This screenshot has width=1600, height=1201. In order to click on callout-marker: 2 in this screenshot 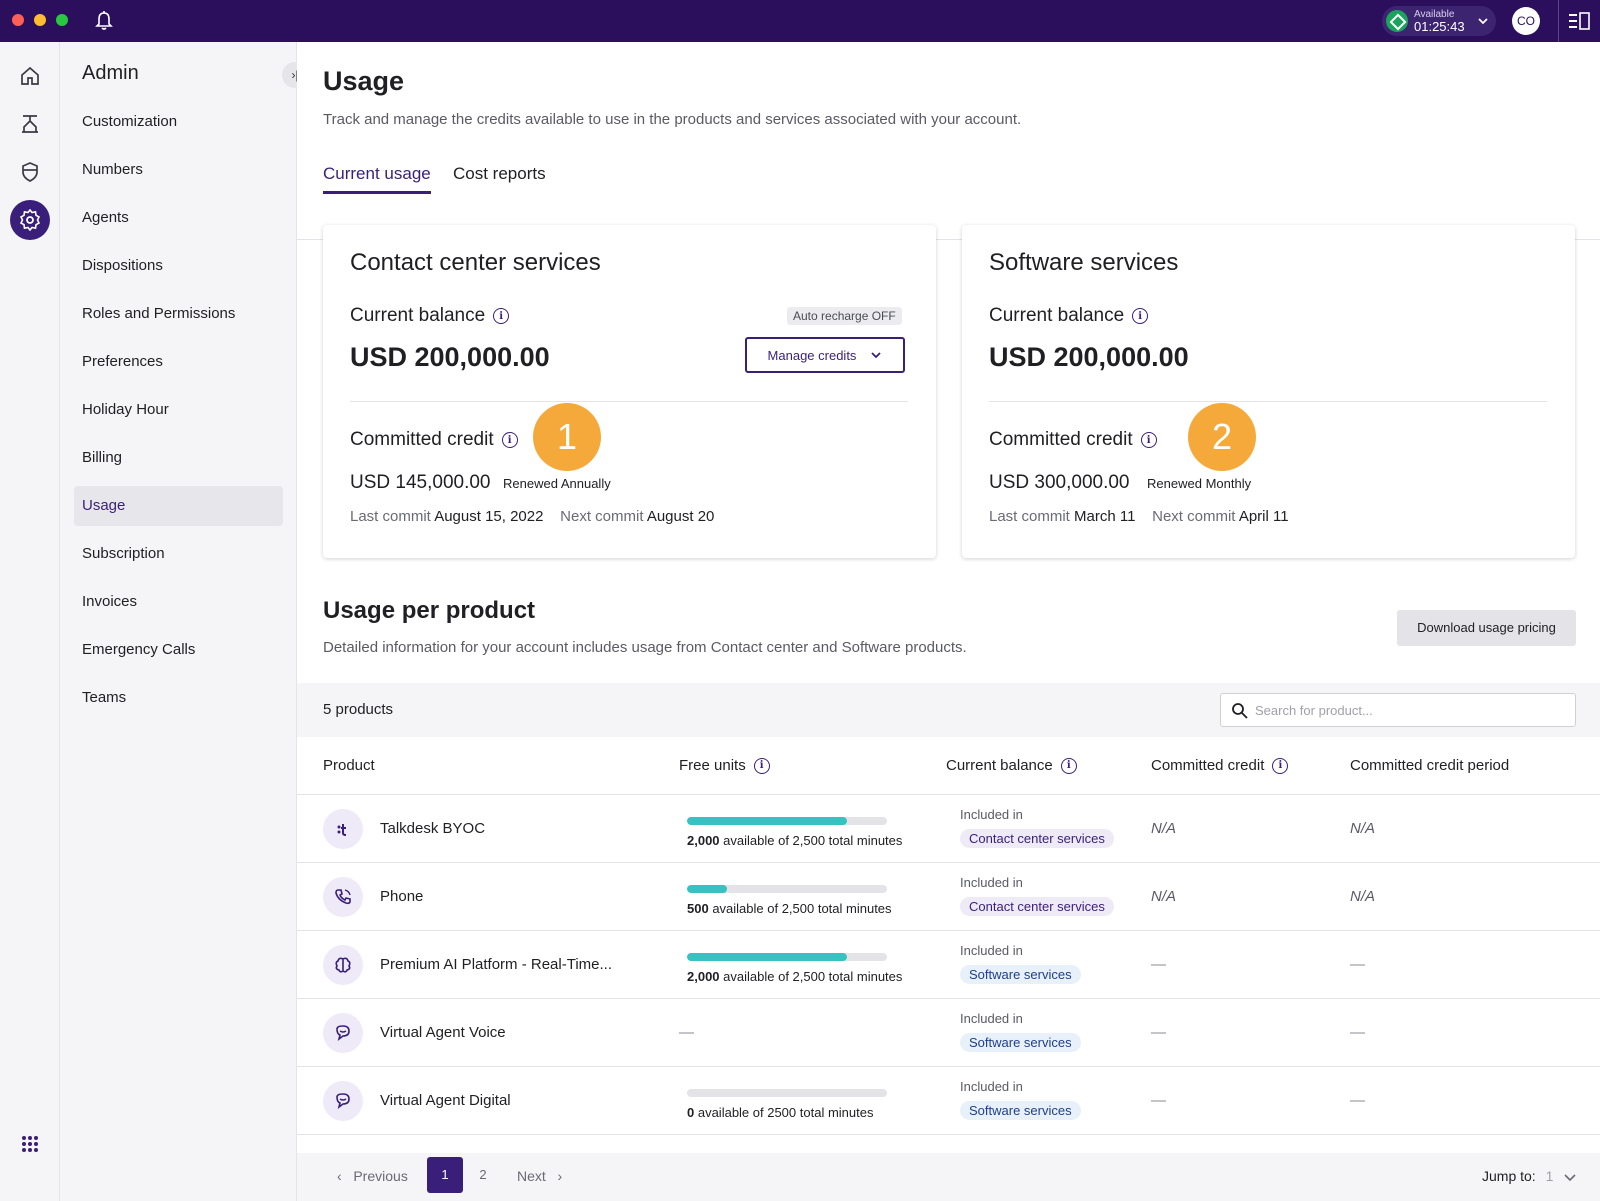, I will do `click(1222, 437)`.